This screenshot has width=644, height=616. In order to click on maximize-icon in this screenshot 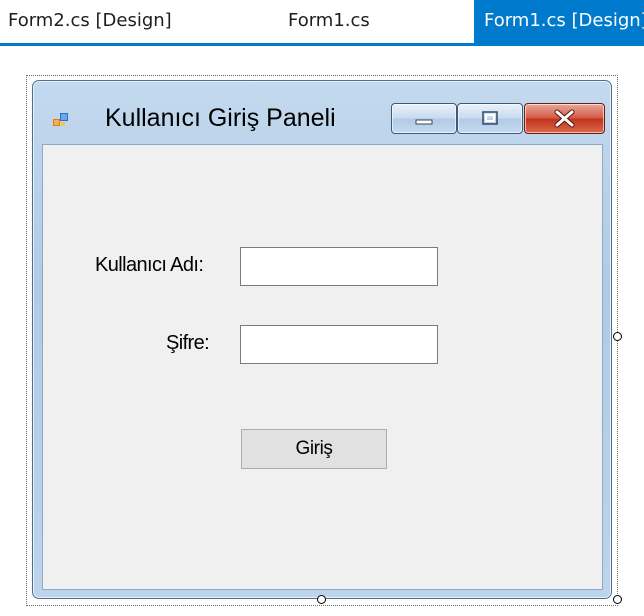, I will do `click(490, 118)`.